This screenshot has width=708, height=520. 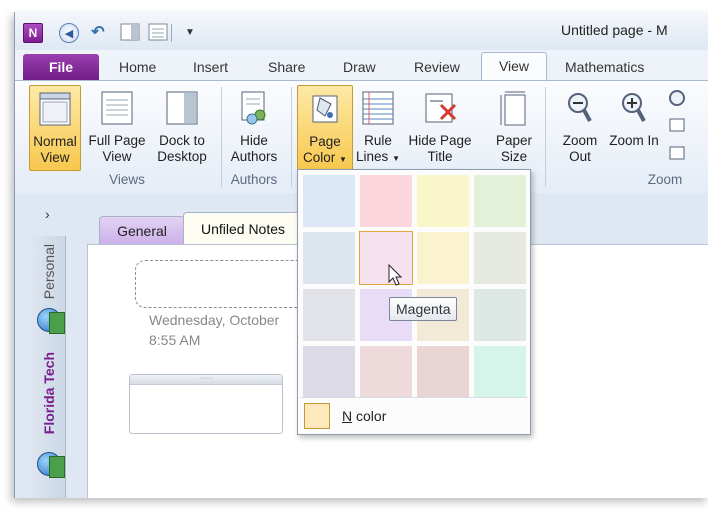 What do you see at coordinates (254, 127) in the screenshot?
I see `hide-authors-button: Hide Authors` at bounding box center [254, 127].